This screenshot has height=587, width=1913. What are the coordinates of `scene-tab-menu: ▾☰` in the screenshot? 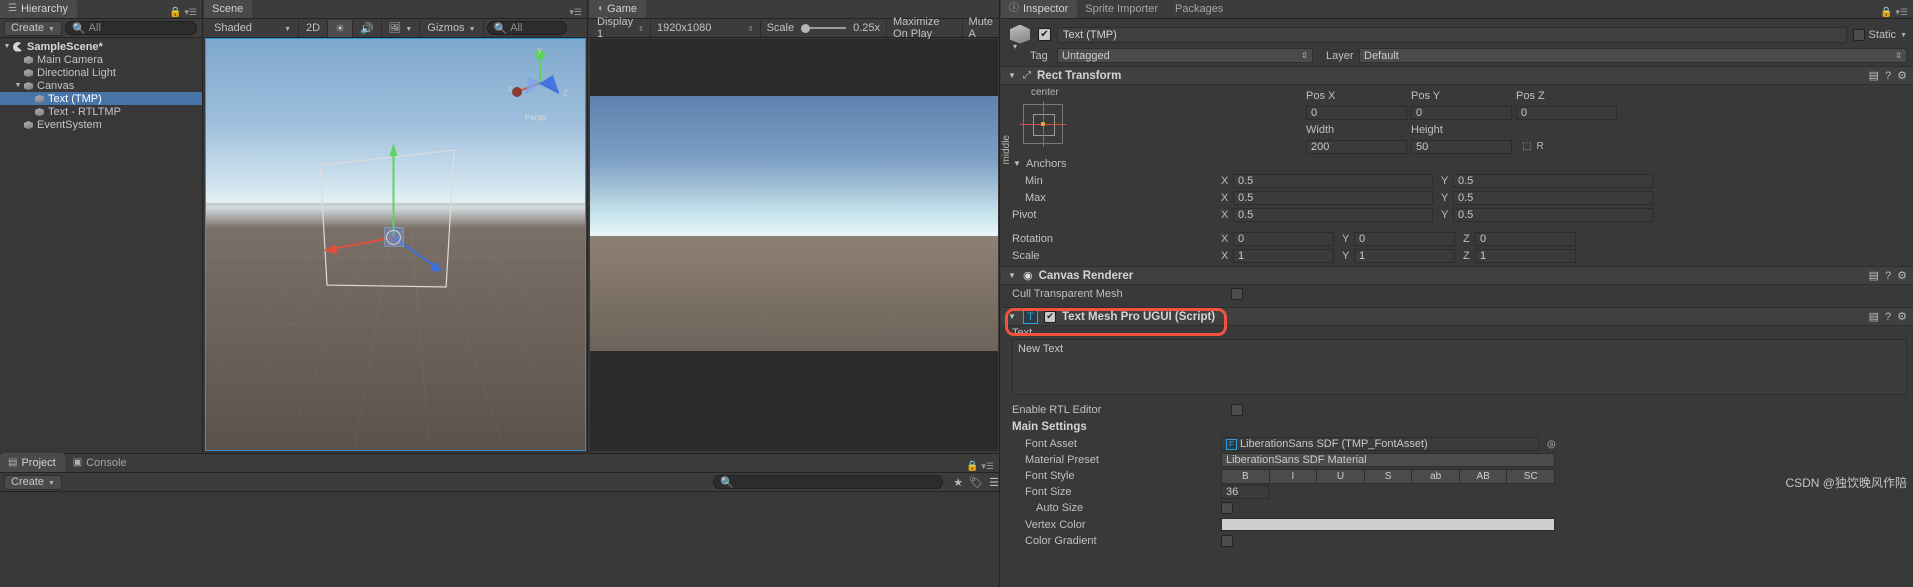 It's located at (578, 12).